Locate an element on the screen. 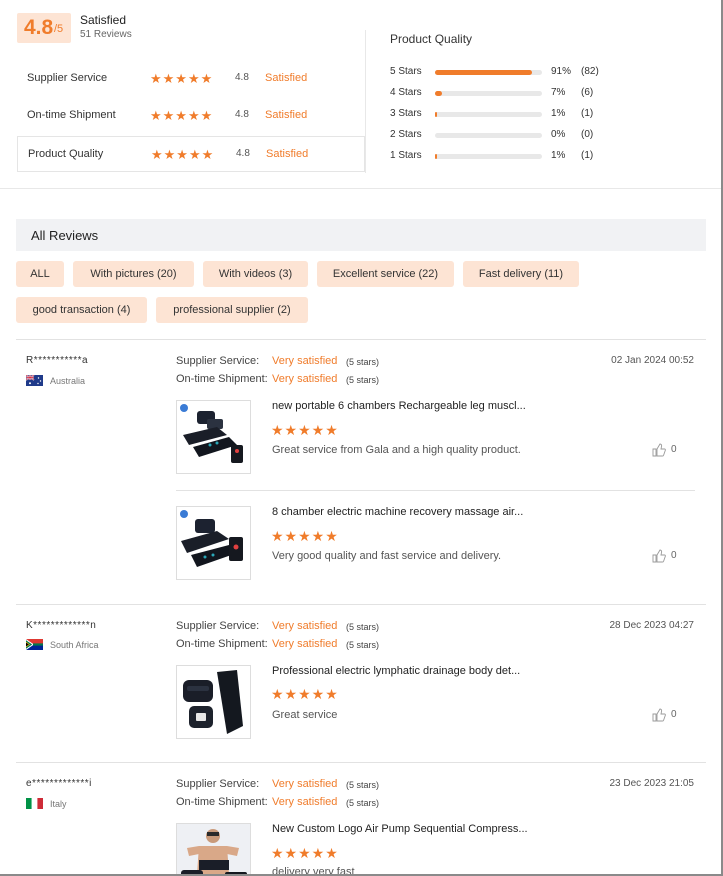 This screenshot has width=723, height=876. distribution-label: 1 Stars is located at coordinates (406, 155).